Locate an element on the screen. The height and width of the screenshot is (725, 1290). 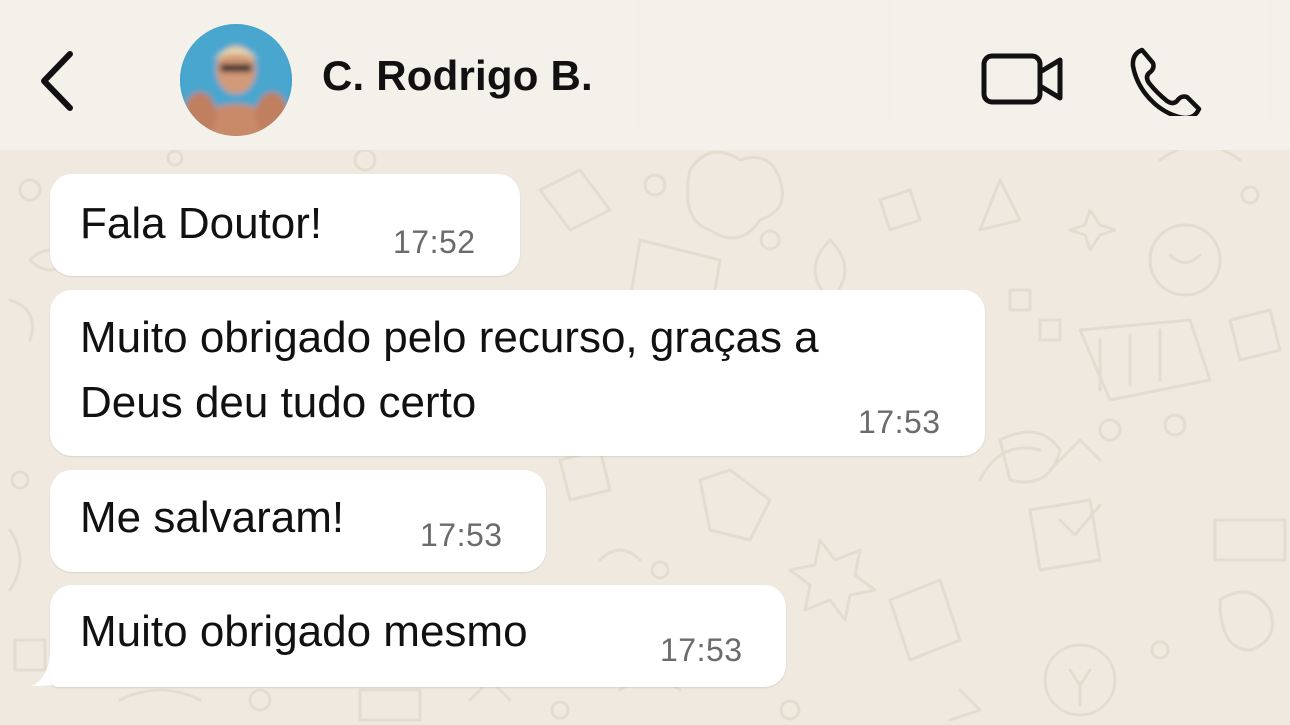
message-text: Fala Doutor! is located at coordinates (201, 223).